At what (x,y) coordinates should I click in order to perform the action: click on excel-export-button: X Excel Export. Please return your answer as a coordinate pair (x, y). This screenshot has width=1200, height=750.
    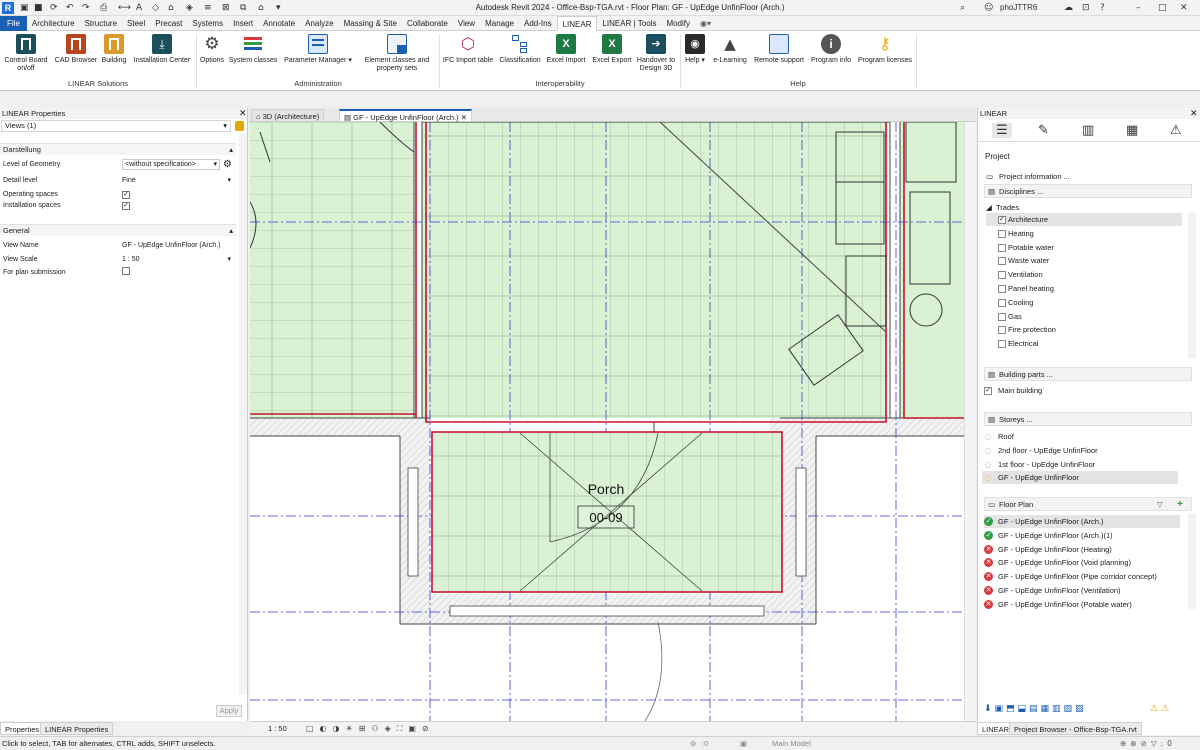
    Looking at the image, I should click on (612, 49).